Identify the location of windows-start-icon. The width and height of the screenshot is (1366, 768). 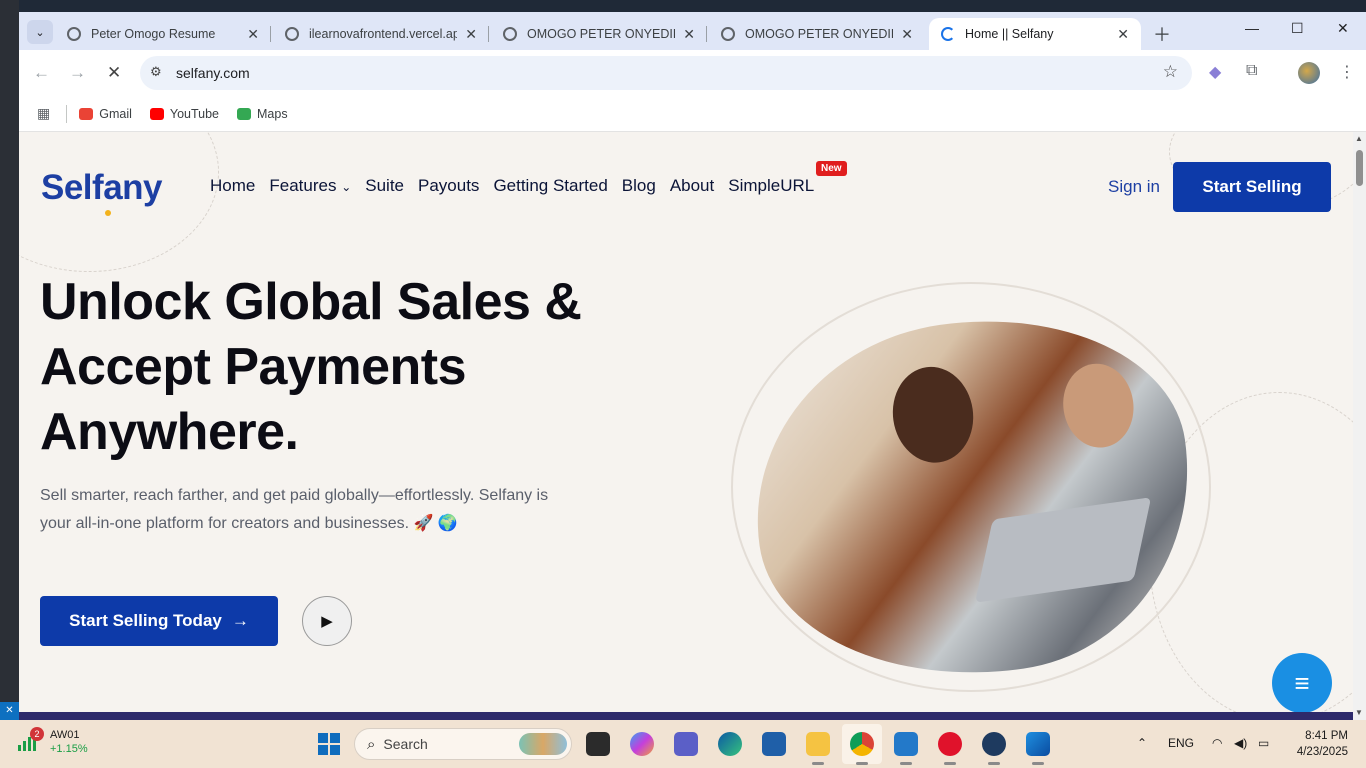
(329, 744).